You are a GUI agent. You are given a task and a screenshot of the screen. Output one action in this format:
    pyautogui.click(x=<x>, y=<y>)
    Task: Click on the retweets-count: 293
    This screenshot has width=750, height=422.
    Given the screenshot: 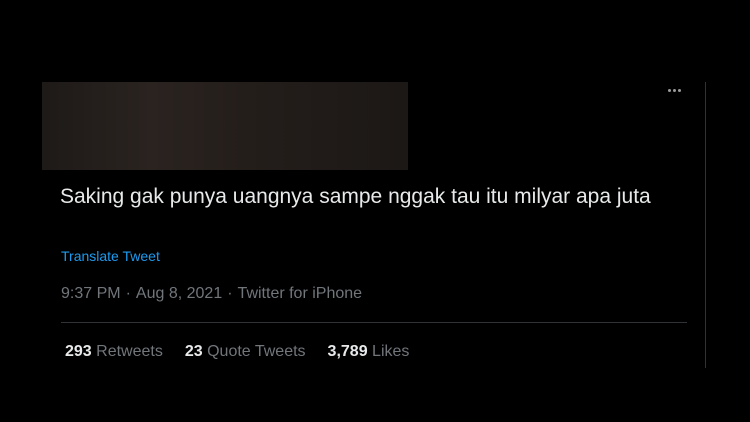 What is the action you would take?
    pyautogui.click(x=78, y=351)
    